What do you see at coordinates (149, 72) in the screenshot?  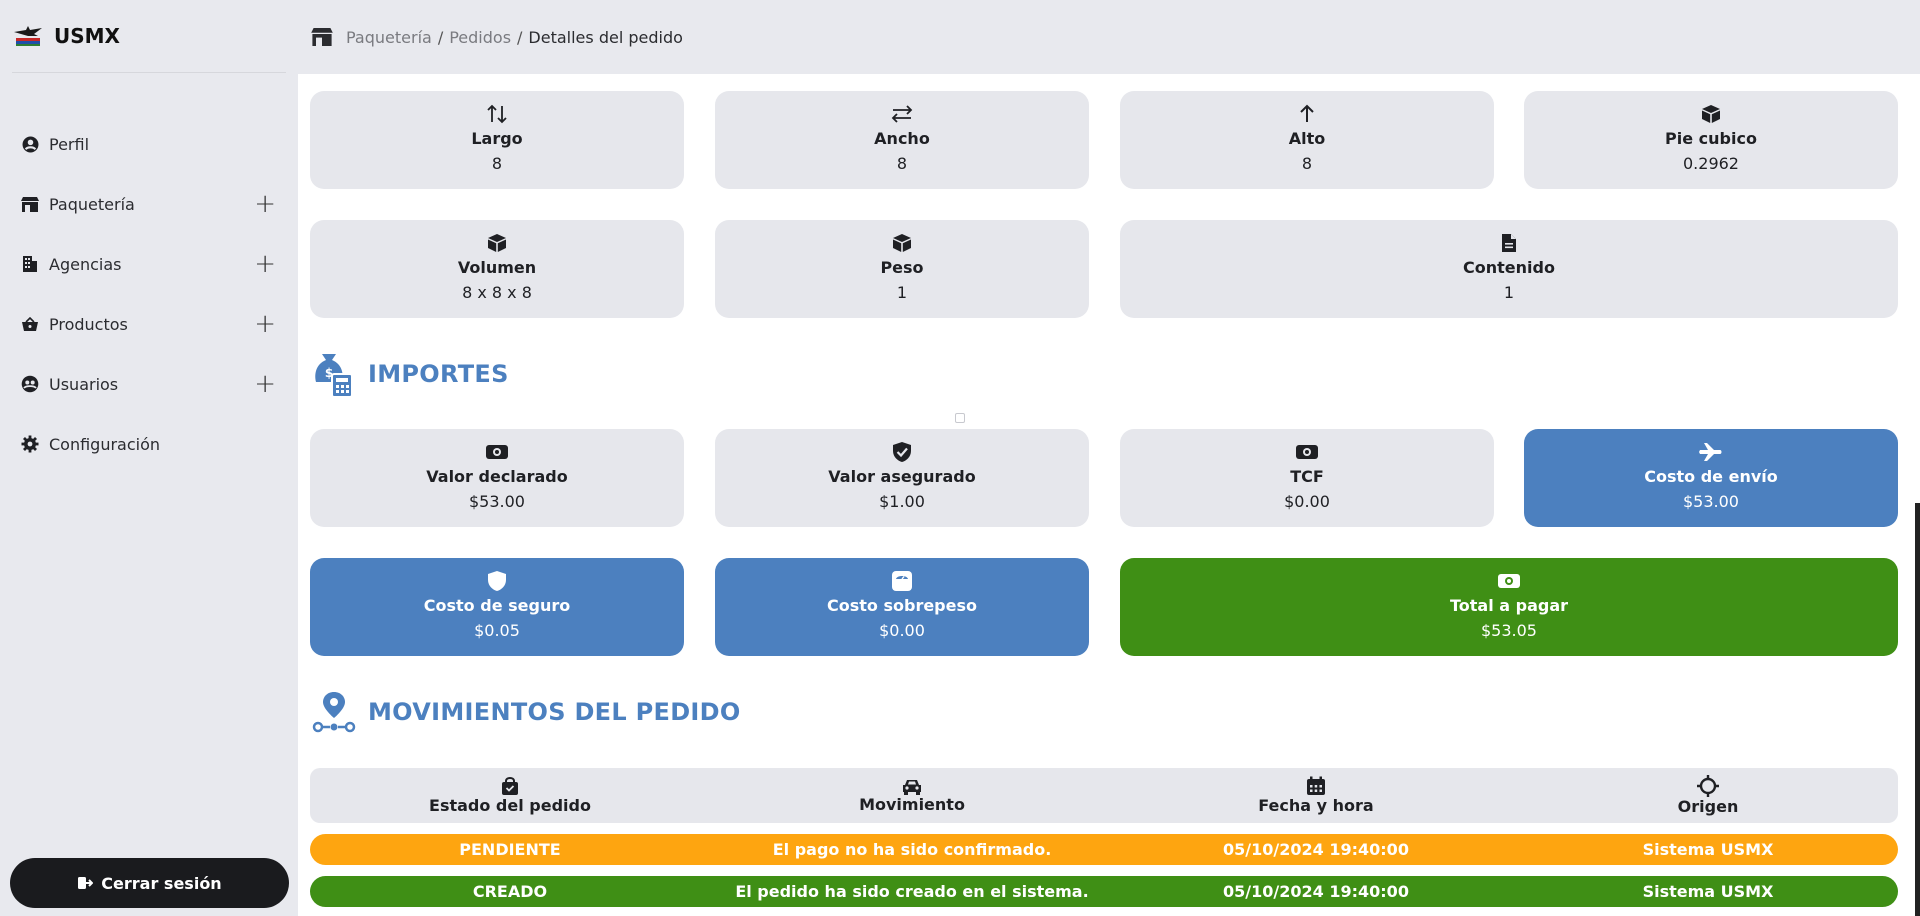 I see `brand-divider` at bounding box center [149, 72].